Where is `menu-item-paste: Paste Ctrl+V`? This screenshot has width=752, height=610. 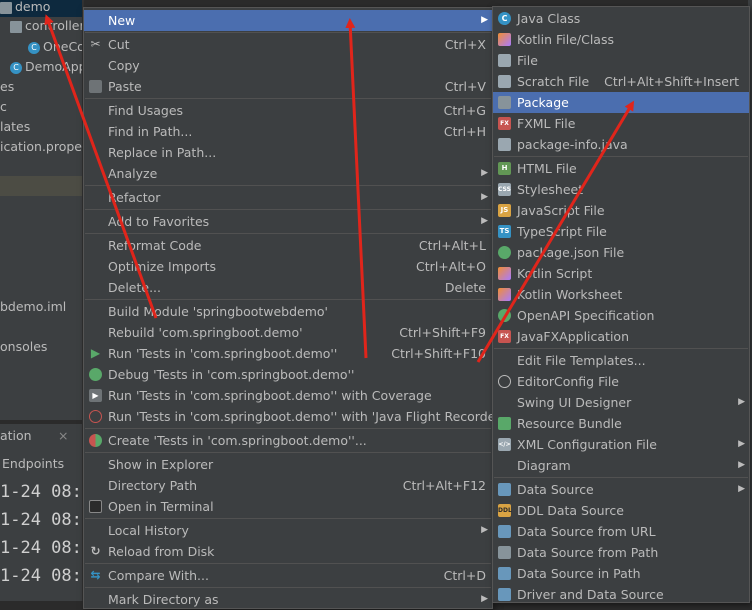
menu-item-paste: Paste Ctrl+V is located at coordinates (288, 86).